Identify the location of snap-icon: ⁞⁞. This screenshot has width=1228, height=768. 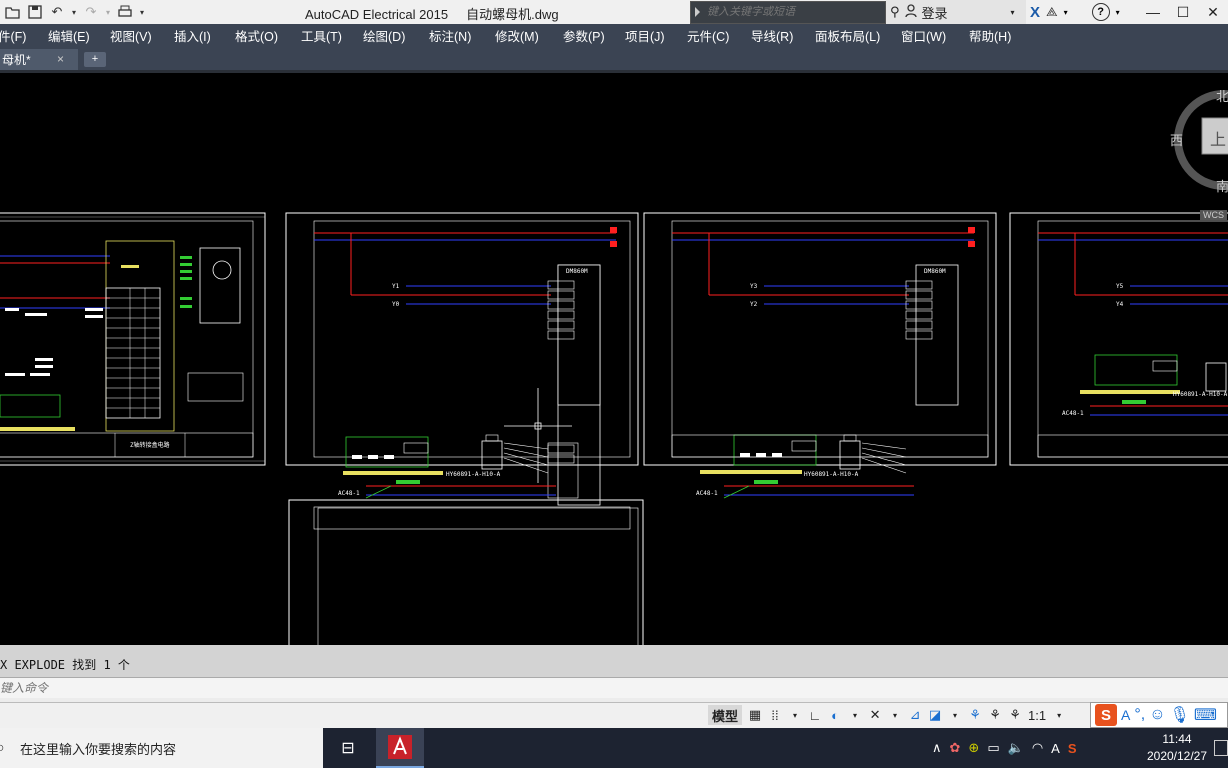
(775, 715).